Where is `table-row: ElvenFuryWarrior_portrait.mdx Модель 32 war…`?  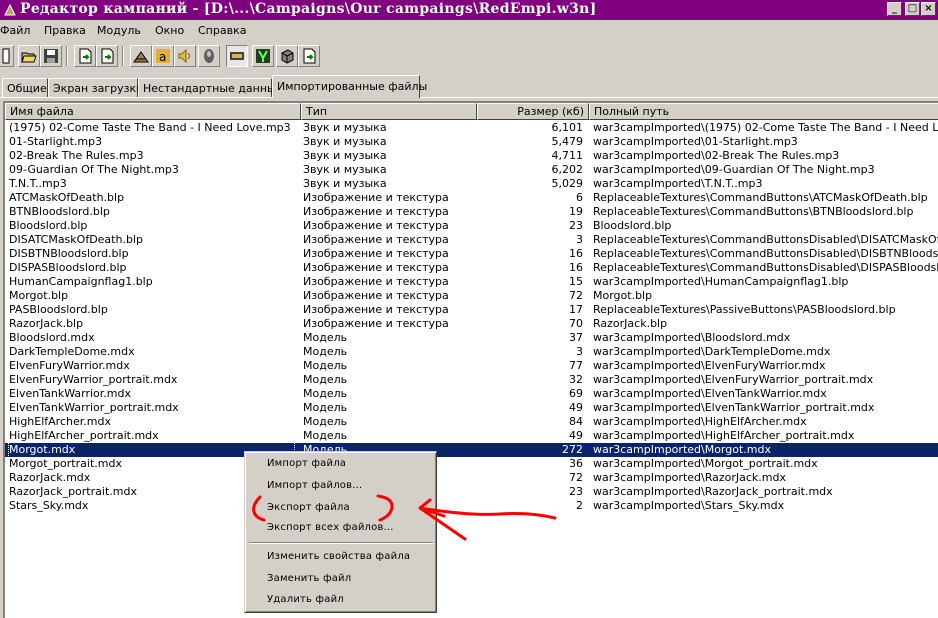 table-row: ElvenFuryWarrior_portrait.mdx Модель 32 war… is located at coordinates (471, 380).